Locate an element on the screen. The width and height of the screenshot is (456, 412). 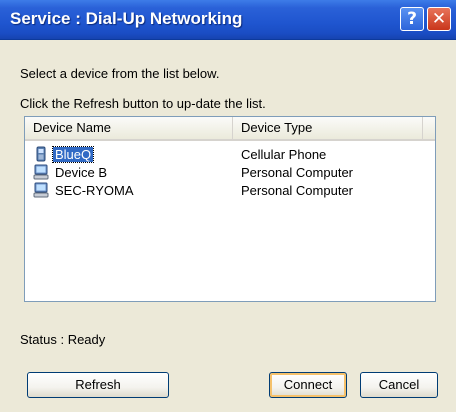
close-button: ✕ is located at coordinates (439, 19).